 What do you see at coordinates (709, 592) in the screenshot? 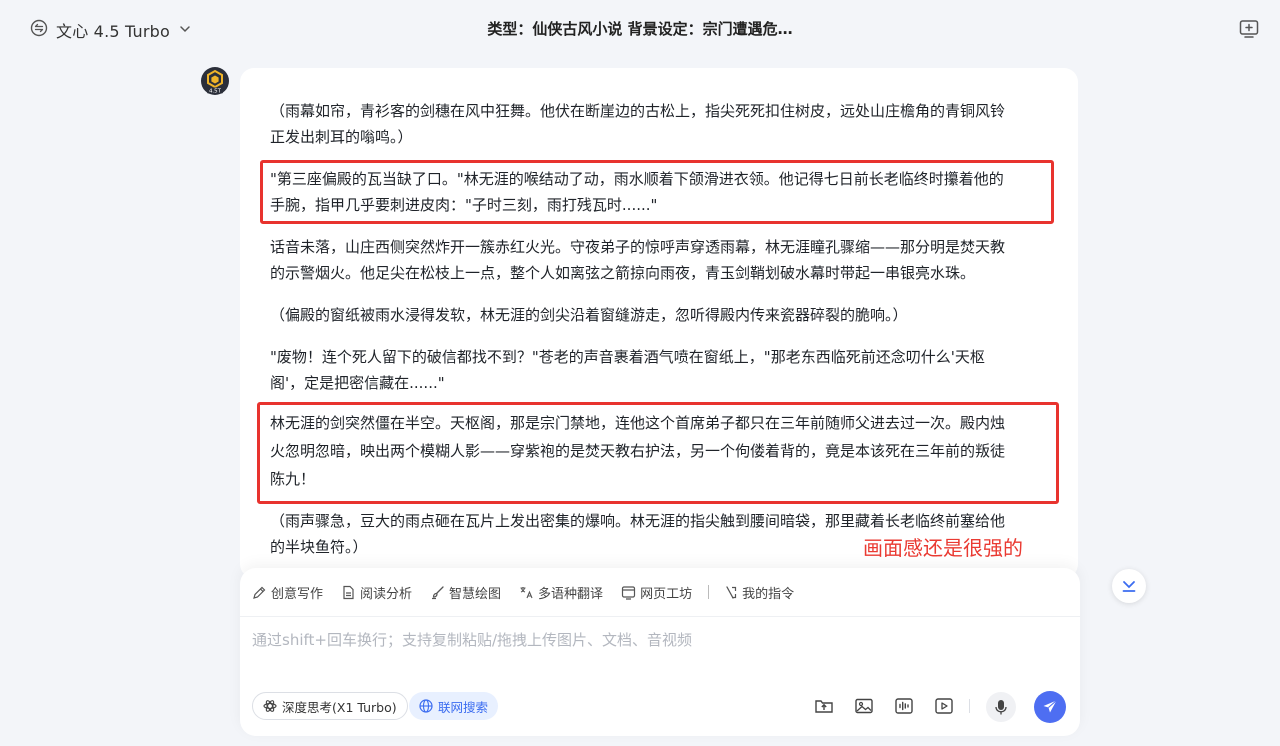
I see `tool-divider` at bounding box center [709, 592].